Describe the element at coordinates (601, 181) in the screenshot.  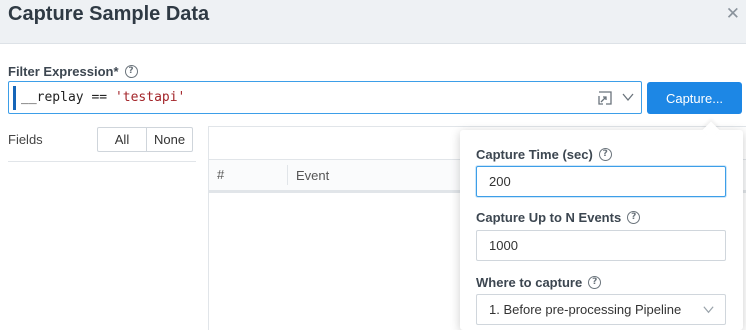
I see `capture-time-input: 200` at that location.